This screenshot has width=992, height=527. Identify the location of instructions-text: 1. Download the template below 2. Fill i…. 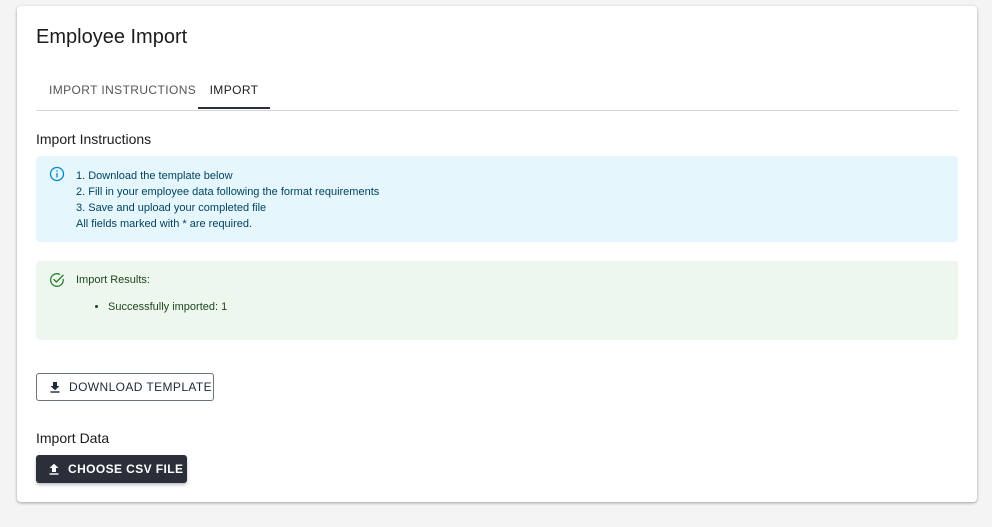
(227, 200).